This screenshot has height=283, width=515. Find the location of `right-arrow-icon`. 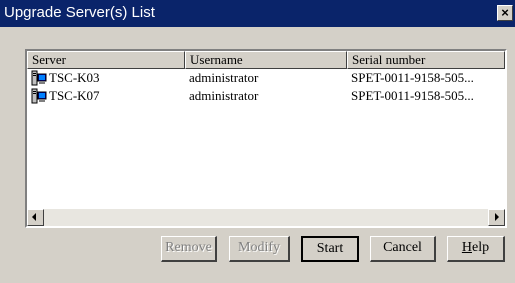

right-arrow-icon is located at coordinates (497, 217).